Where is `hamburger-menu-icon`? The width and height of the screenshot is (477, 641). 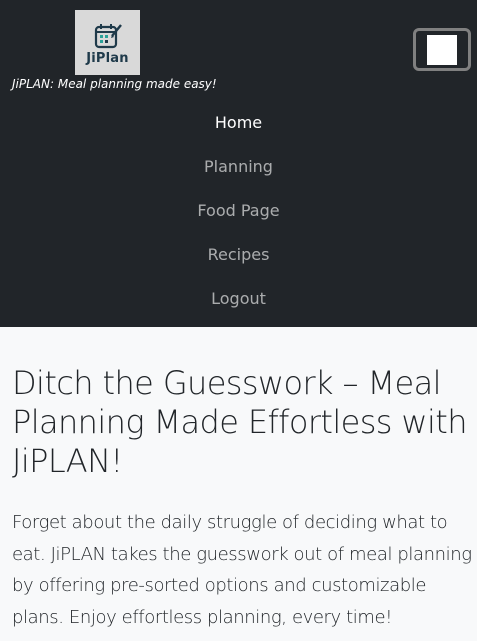
hamburger-menu-icon is located at coordinates (442, 49).